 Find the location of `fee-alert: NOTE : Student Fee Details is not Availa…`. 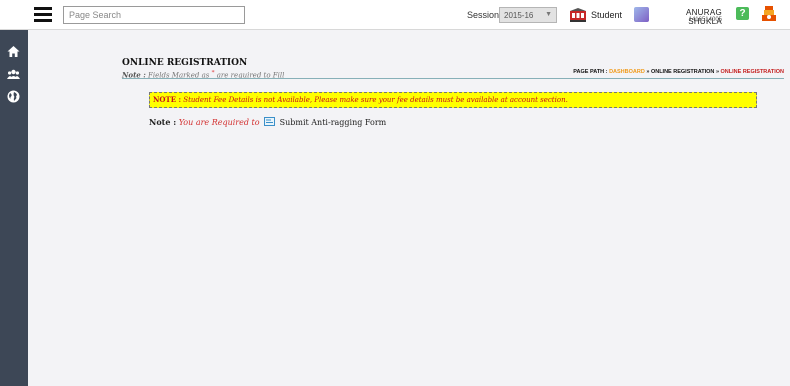

fee-alert: NOTE : Student Fee Details is not Availa… is located at coordinates (453, 100).